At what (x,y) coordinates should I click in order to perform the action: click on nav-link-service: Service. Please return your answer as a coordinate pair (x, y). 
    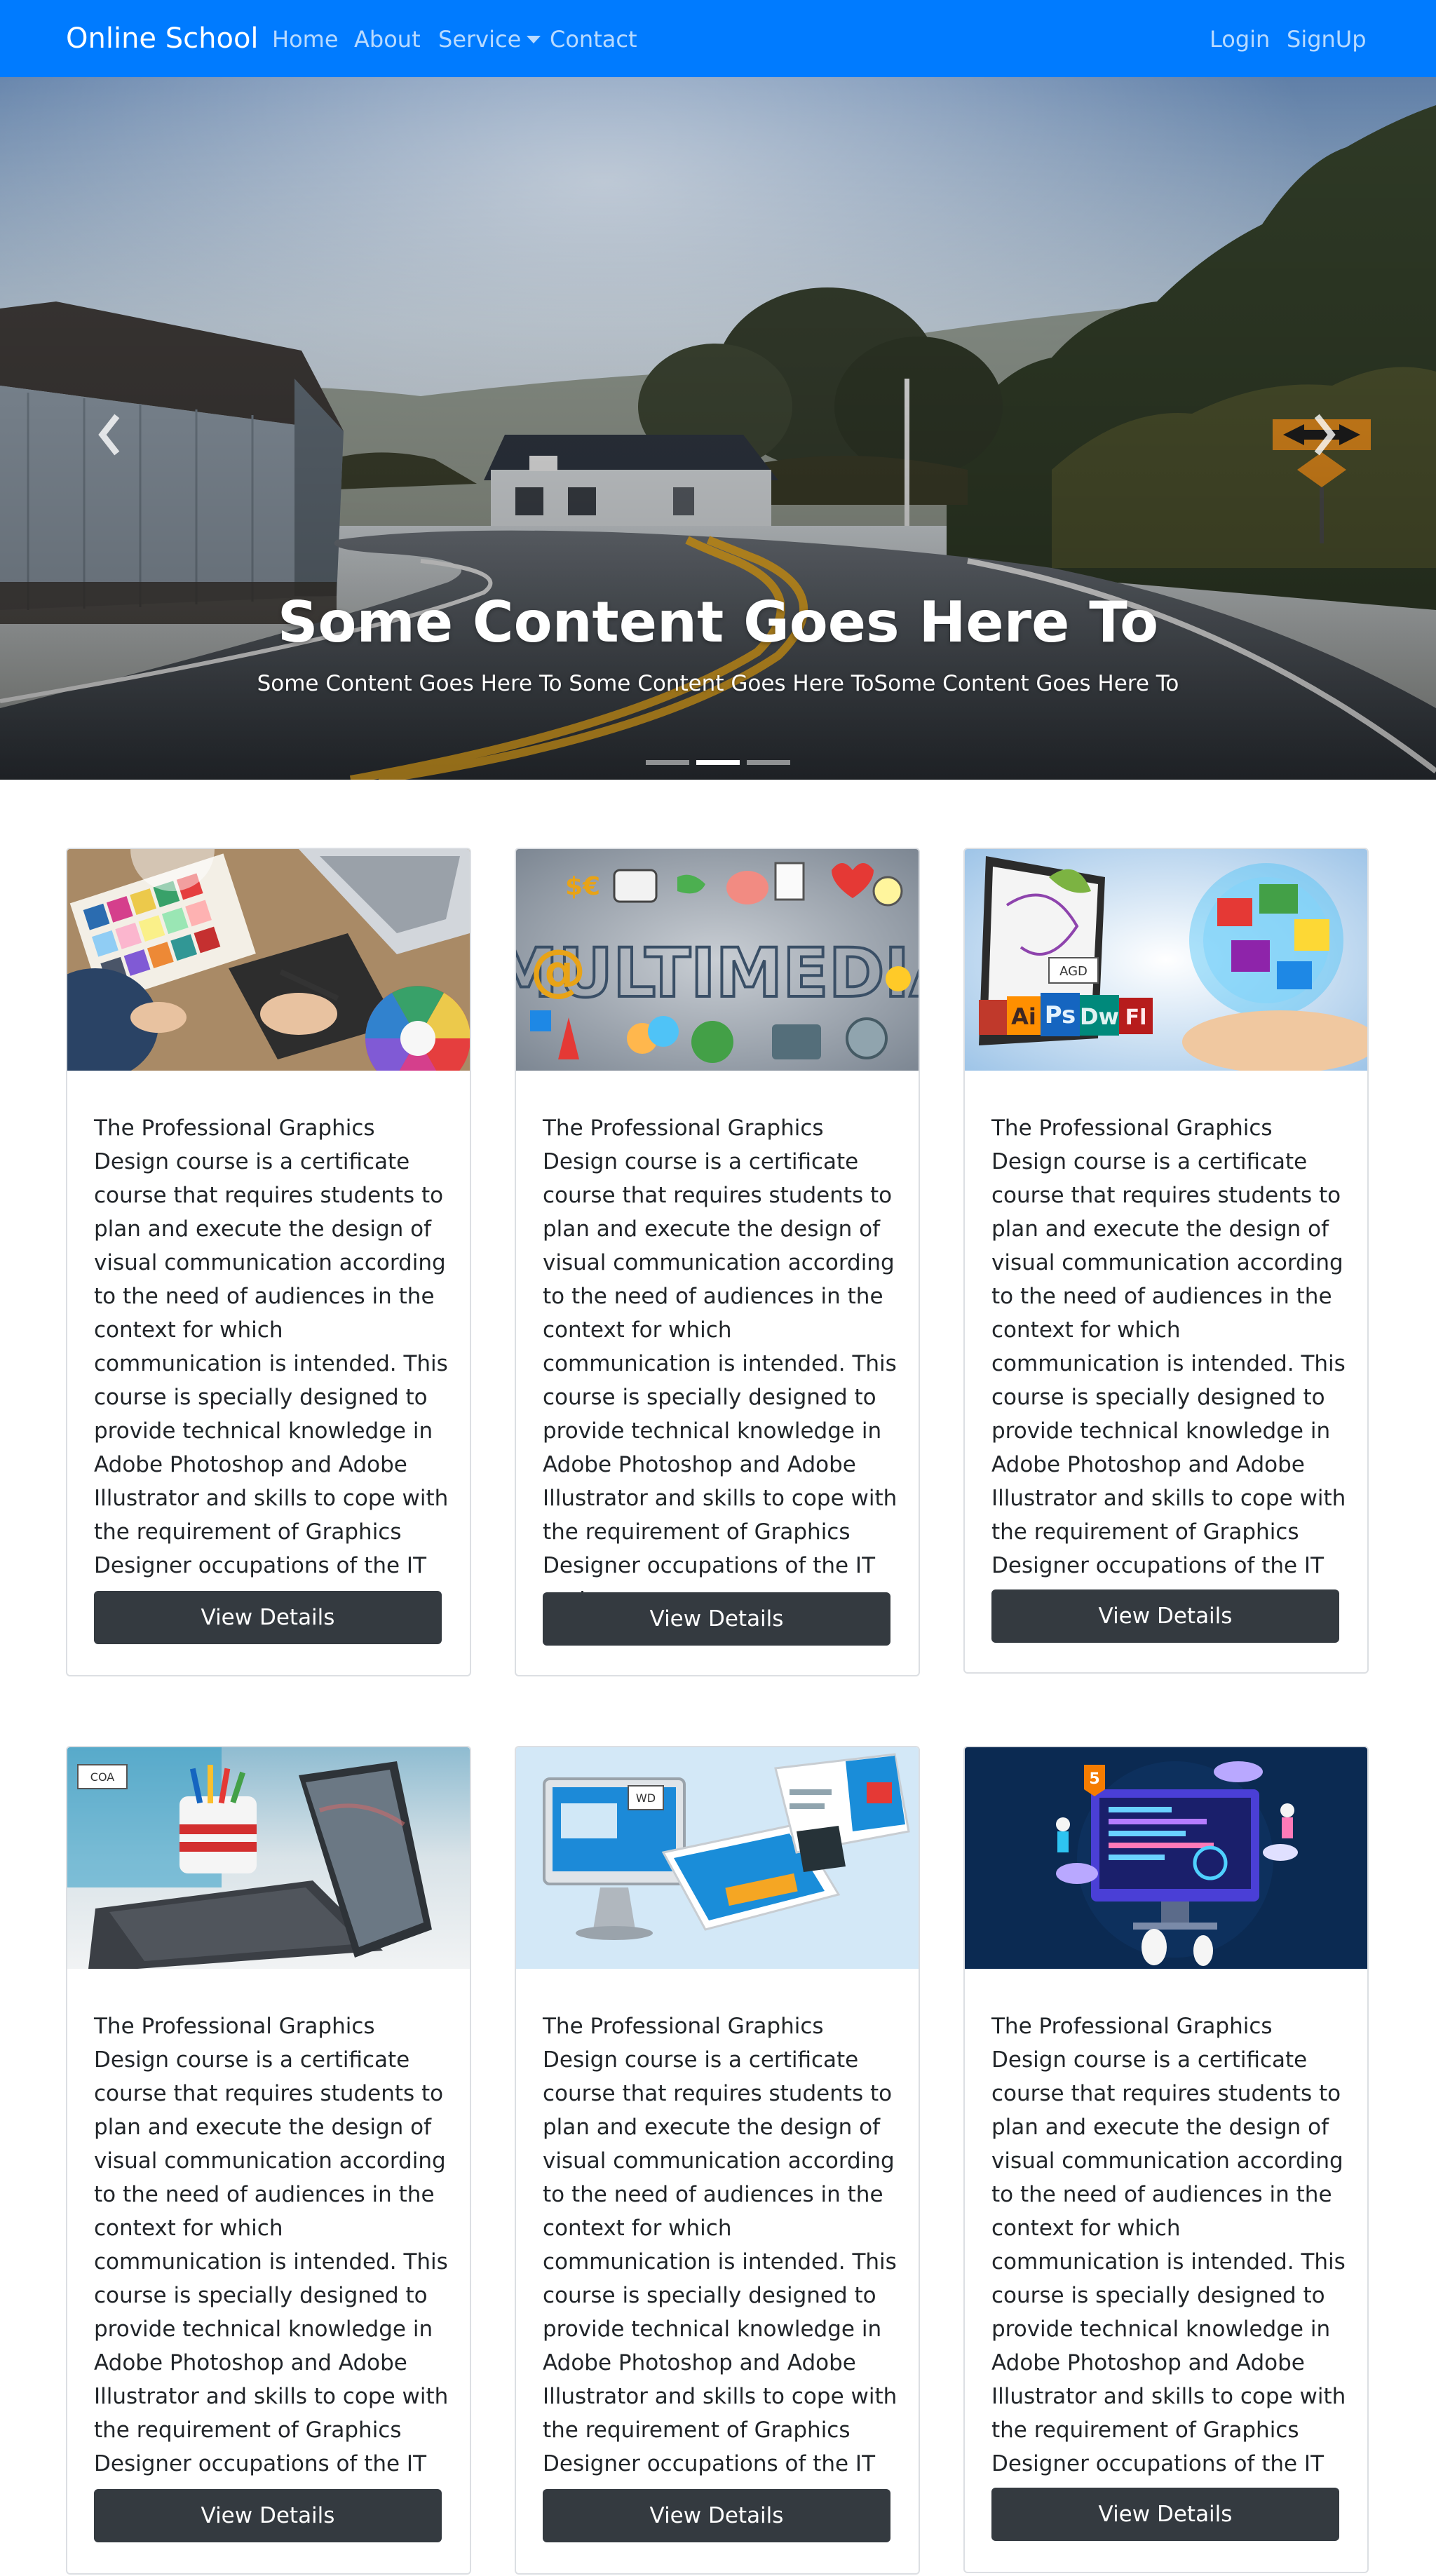
    Looking at the image, I should click on (489, 39).